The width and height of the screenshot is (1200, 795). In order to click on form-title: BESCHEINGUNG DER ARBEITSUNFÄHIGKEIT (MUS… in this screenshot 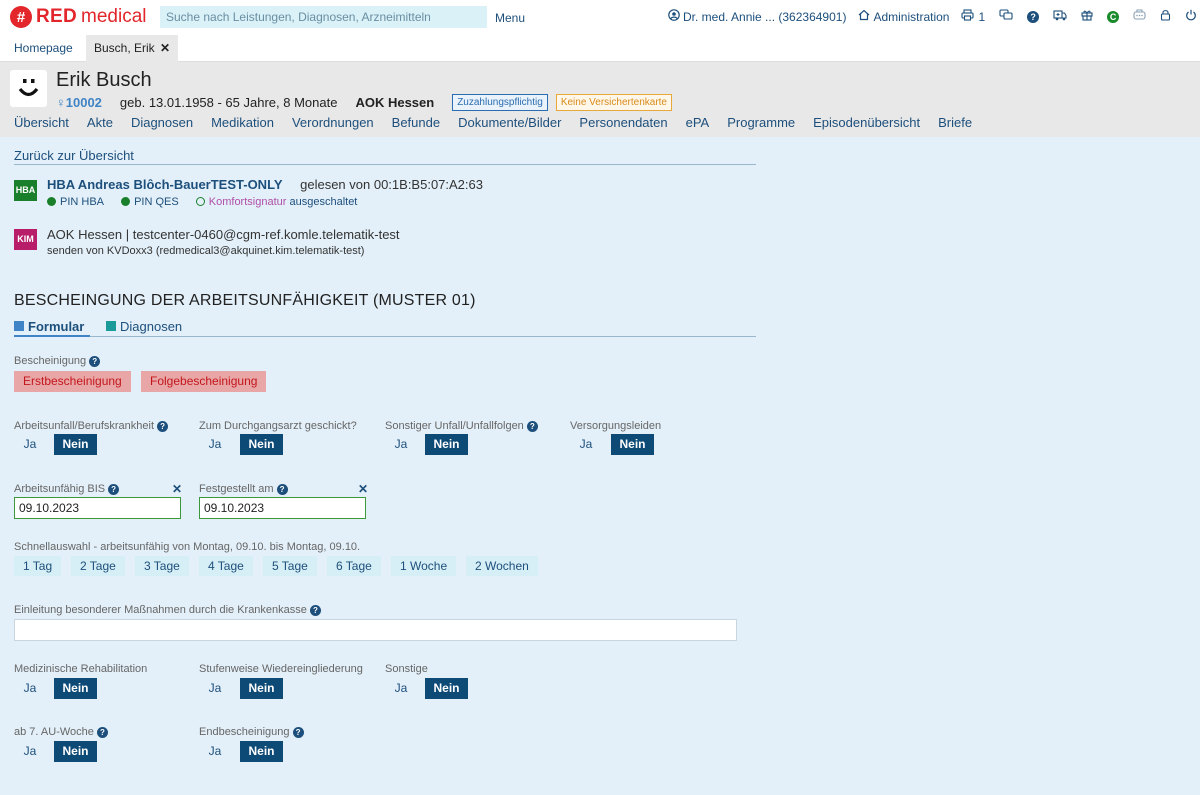, I will do `click(245, 300)`.